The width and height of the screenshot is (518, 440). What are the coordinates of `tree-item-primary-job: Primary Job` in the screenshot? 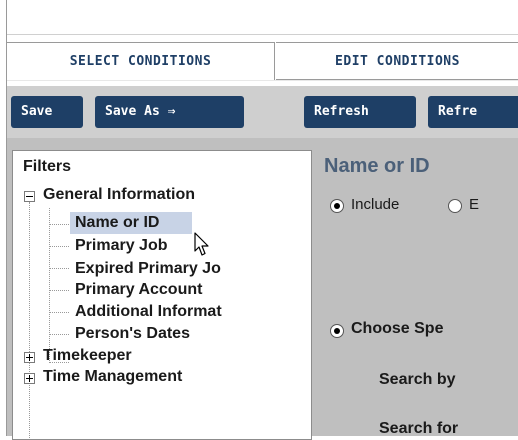 It's located at (121, 246).